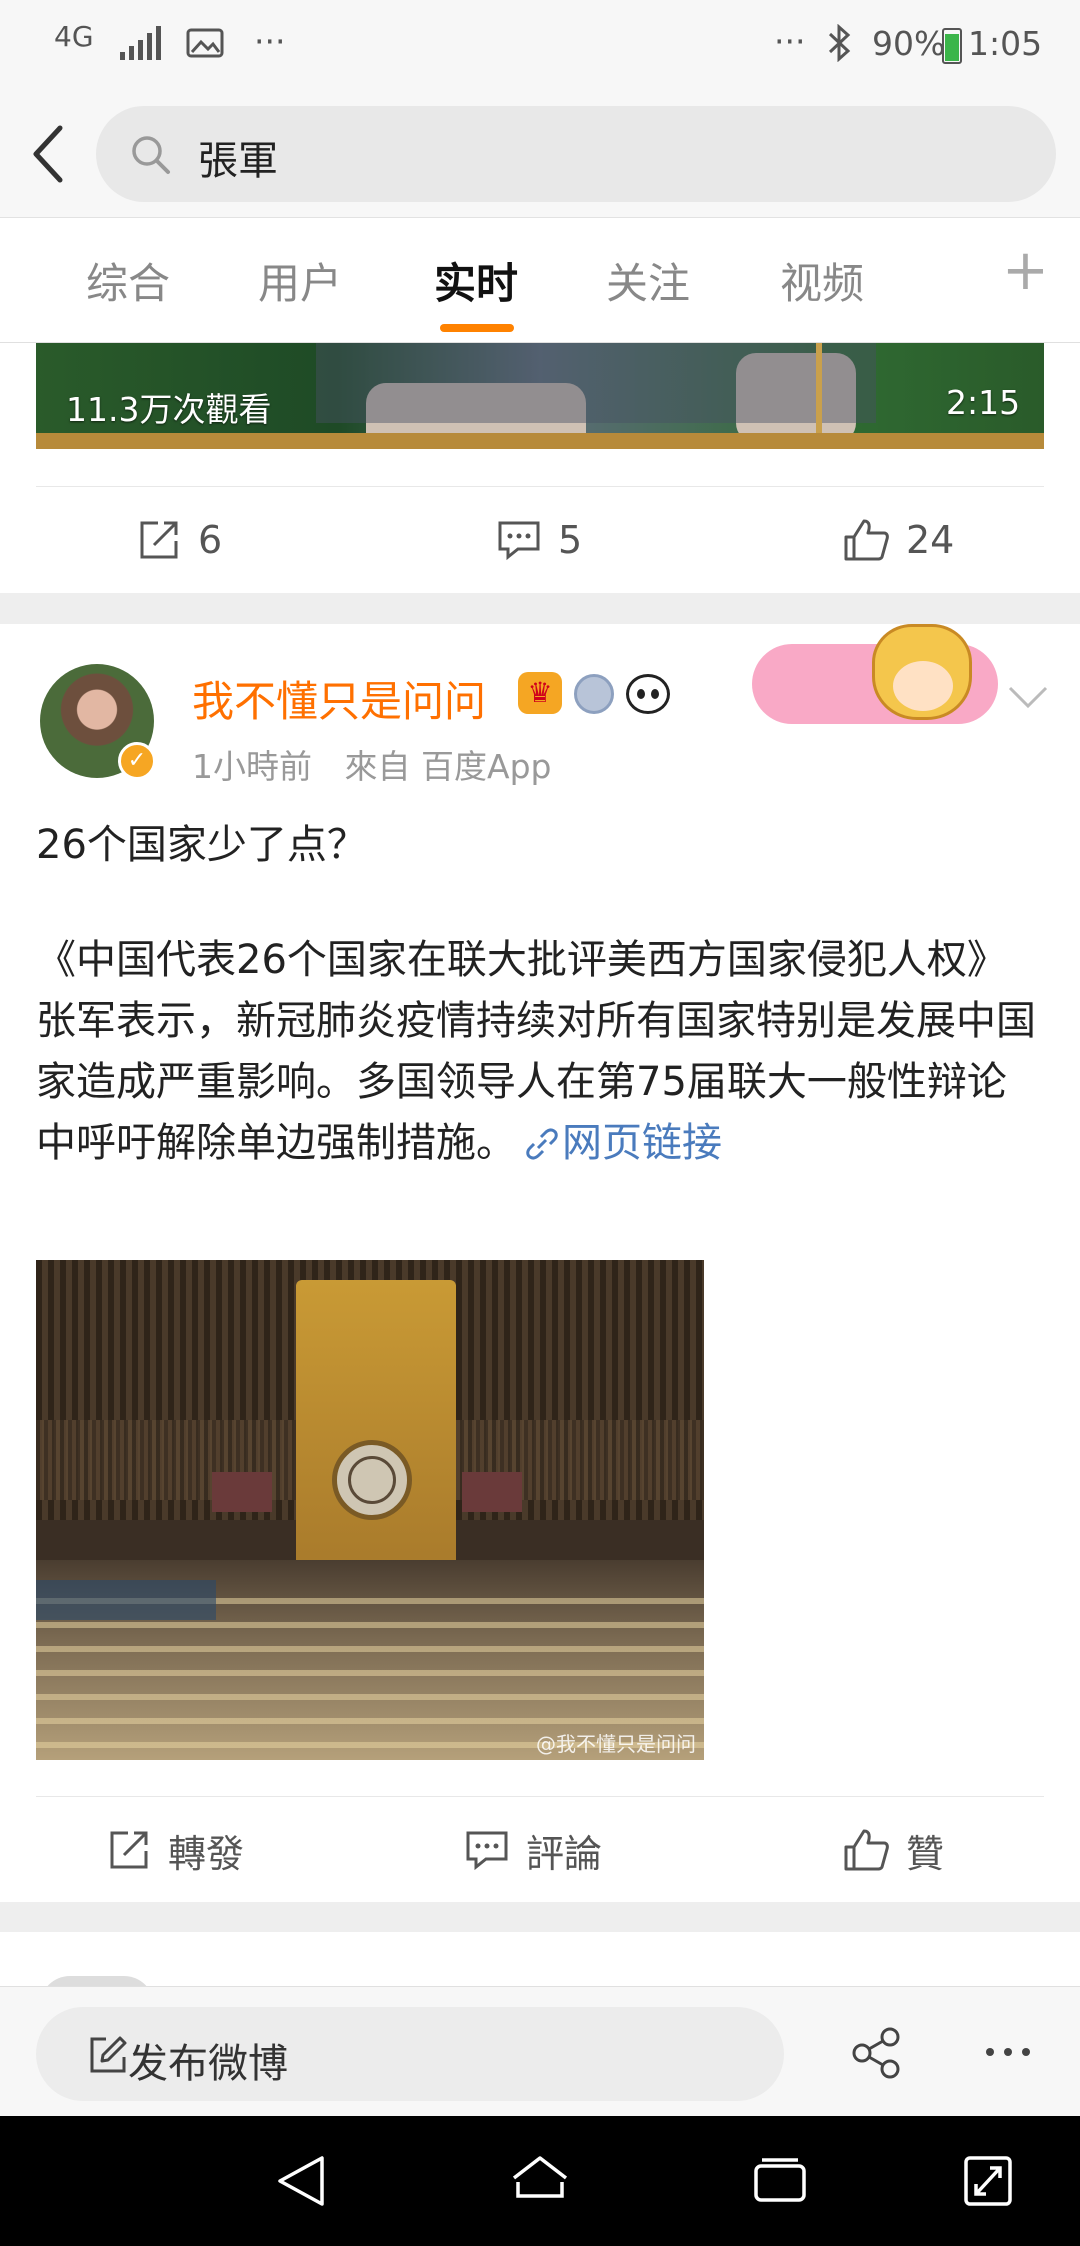 The height and width of the screenshot is (2246, 1080). What do you see at coordinates (983, 402) in the screenshot?
I see `video-duration: 2:15` at bounding box center [983, 402].